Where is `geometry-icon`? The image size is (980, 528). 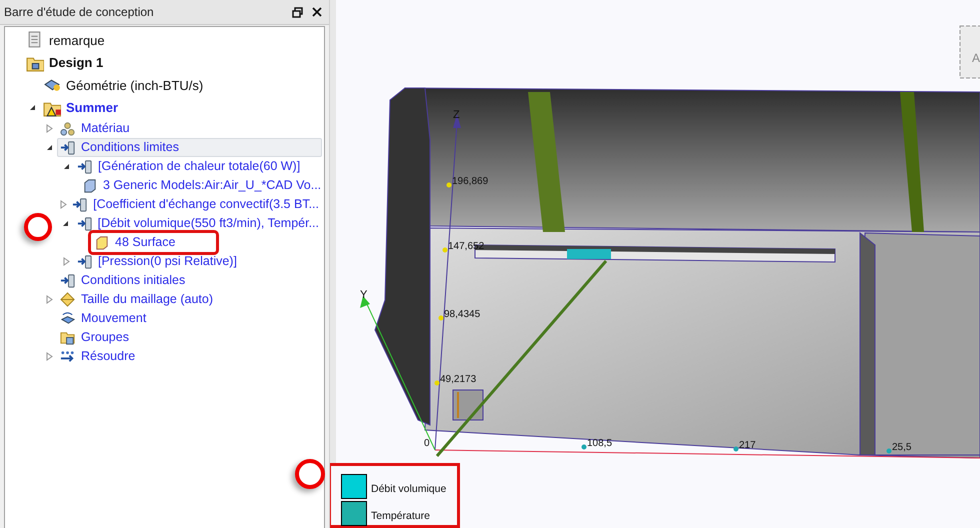
geometry-icon is located at coordinates (68, 318).